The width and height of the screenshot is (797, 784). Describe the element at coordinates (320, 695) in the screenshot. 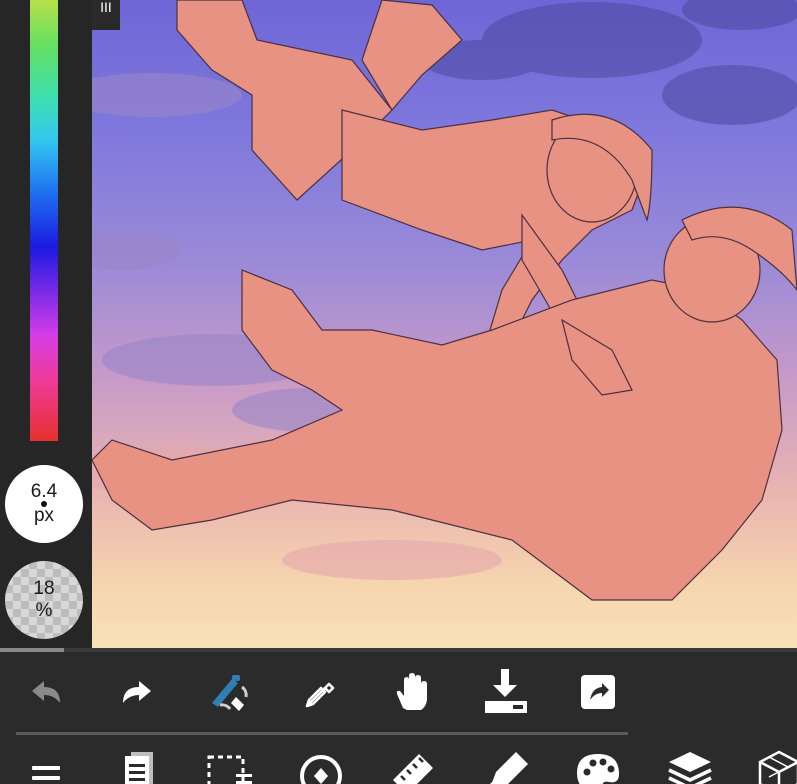

I see `eyedropper-icon` at that location.